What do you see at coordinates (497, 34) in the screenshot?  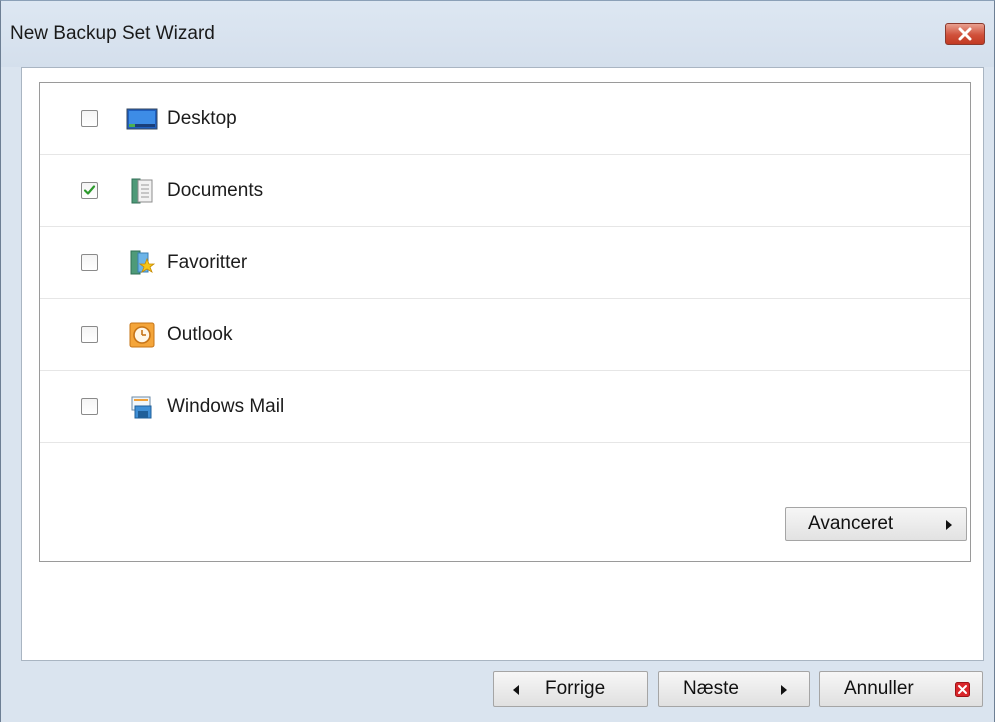 I see `title-bar: New Backup Set Wizard` at bounding box center [497, 34].